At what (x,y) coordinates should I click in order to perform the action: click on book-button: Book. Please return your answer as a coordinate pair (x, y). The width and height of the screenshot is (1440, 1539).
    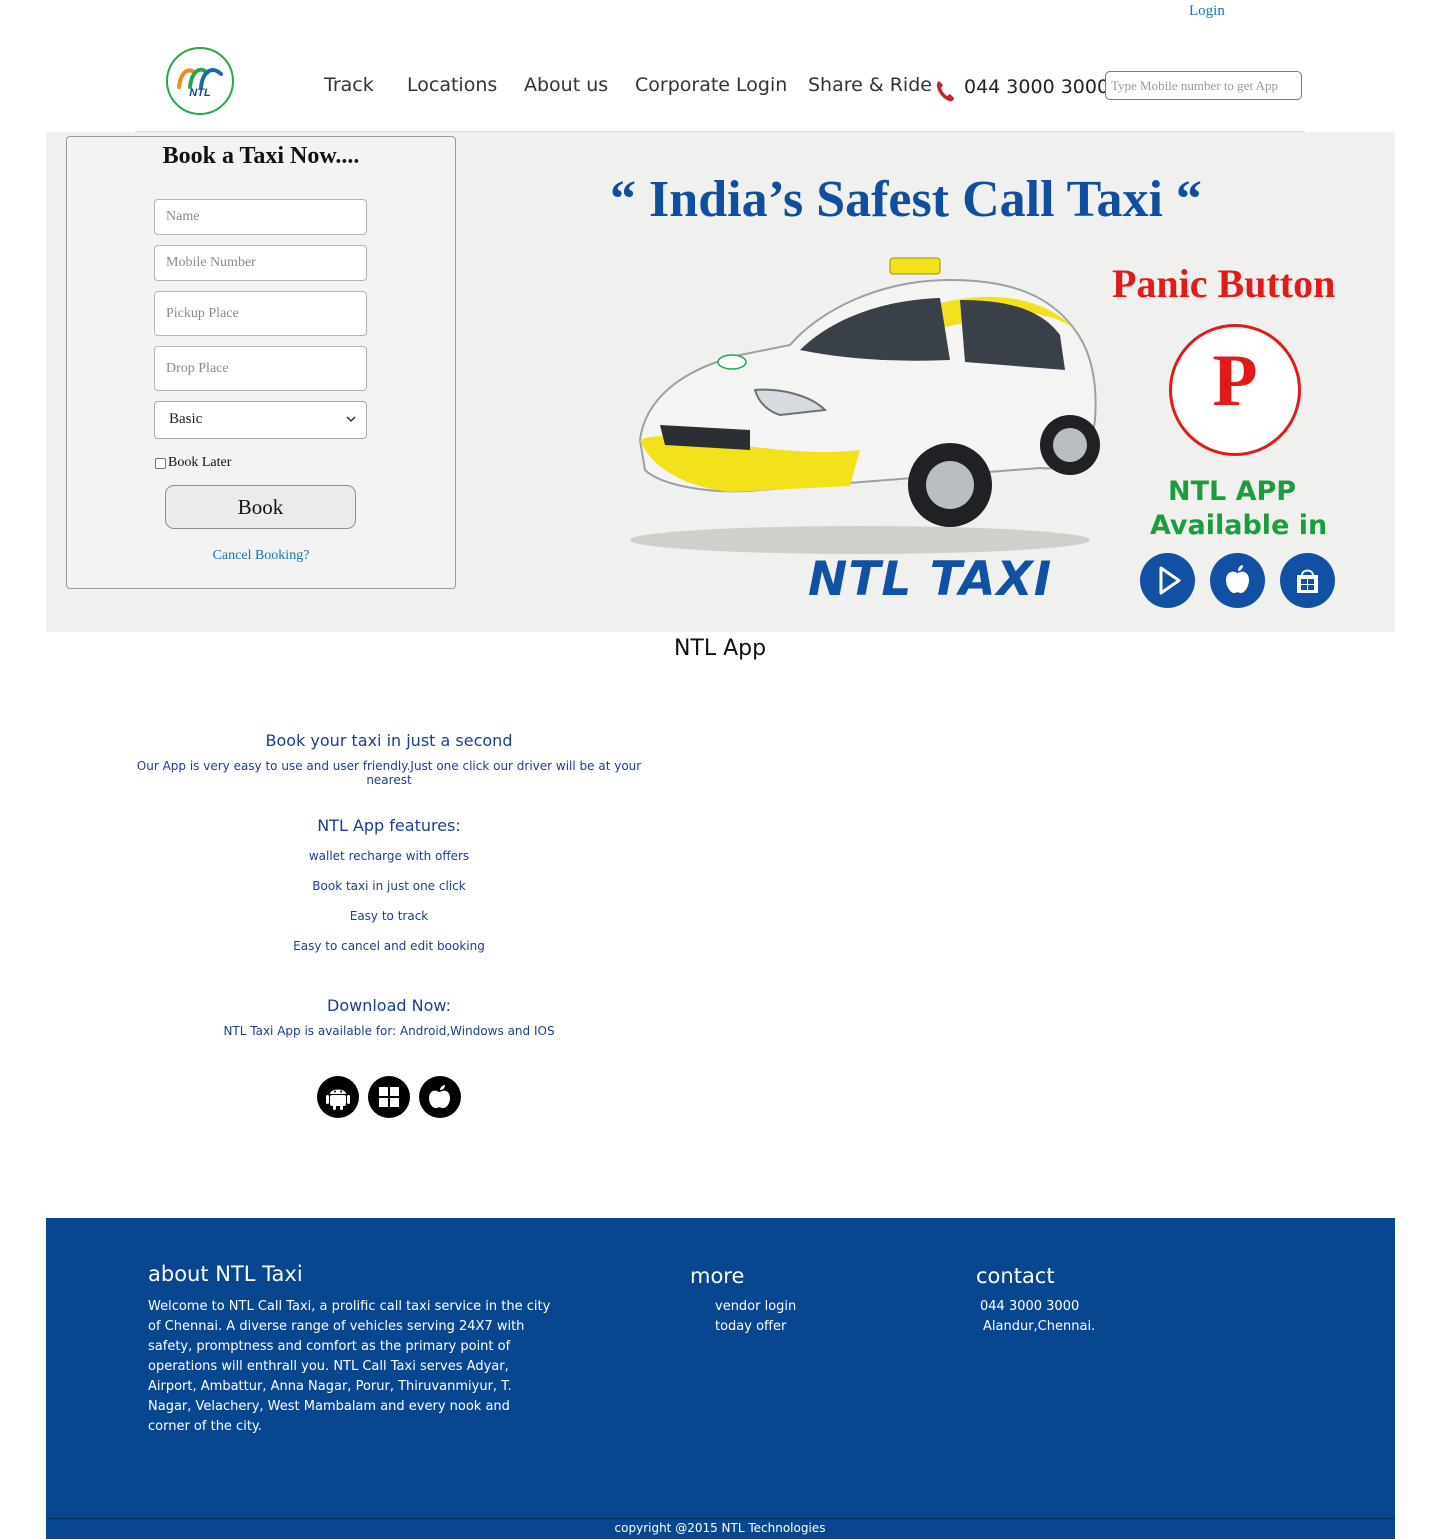
    Looking at the image, I should click on (260, 507).